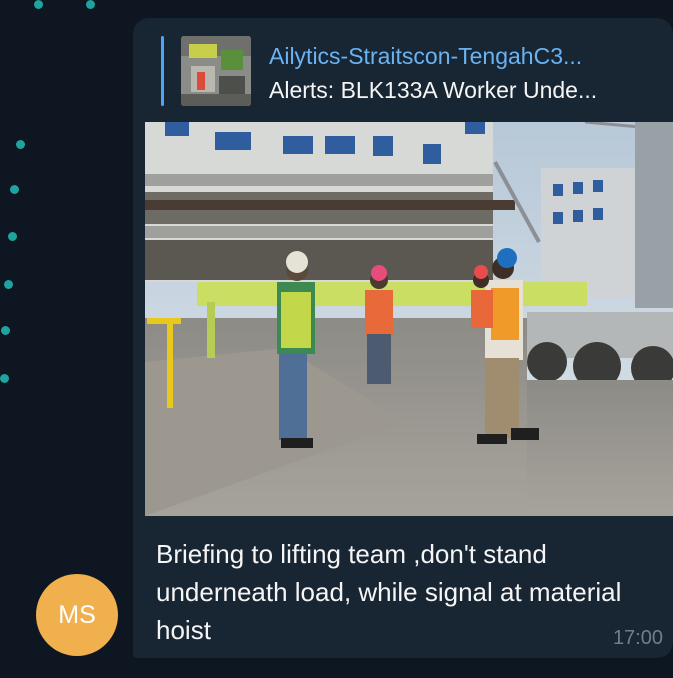 The image size is (673, 678). I want to click on reply-thumbnail-image, so click(216, 71).